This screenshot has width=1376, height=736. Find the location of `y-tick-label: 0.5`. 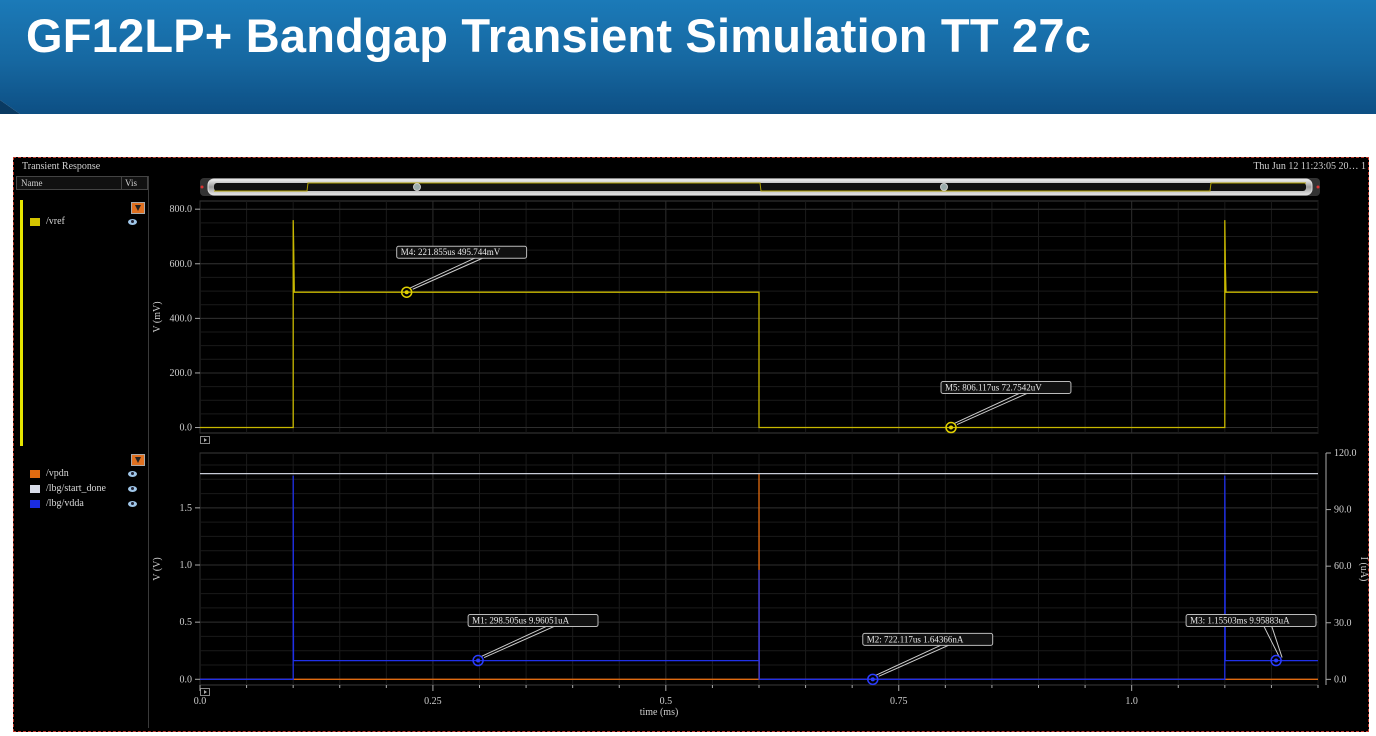

y-tick-label: 0.5 is located at coordinates (186, 622).